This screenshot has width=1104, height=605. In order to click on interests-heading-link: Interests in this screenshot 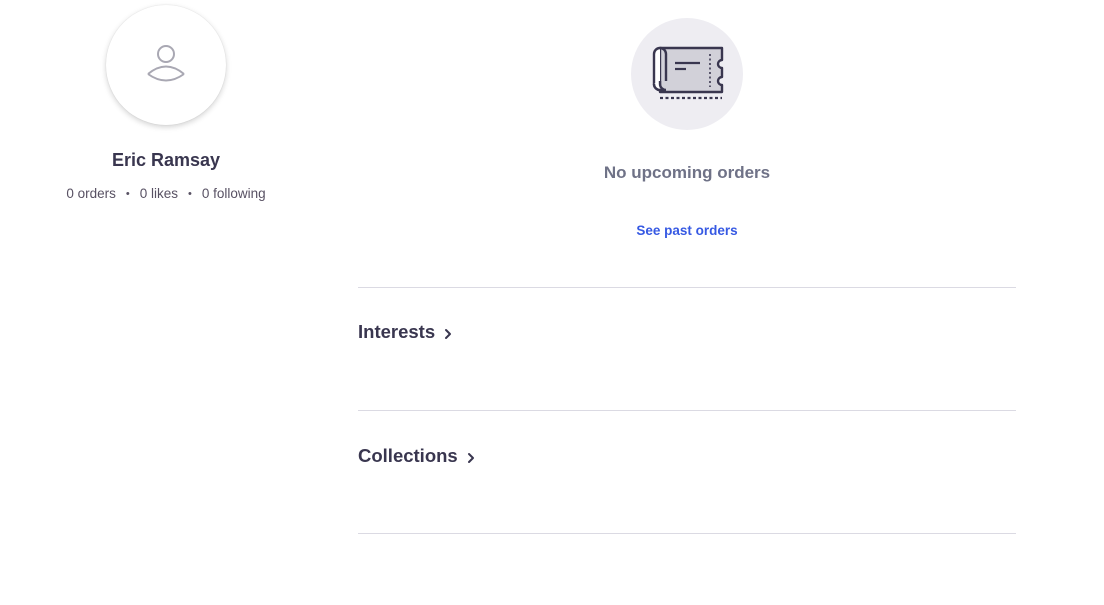, I will do `click(405, 332)`.